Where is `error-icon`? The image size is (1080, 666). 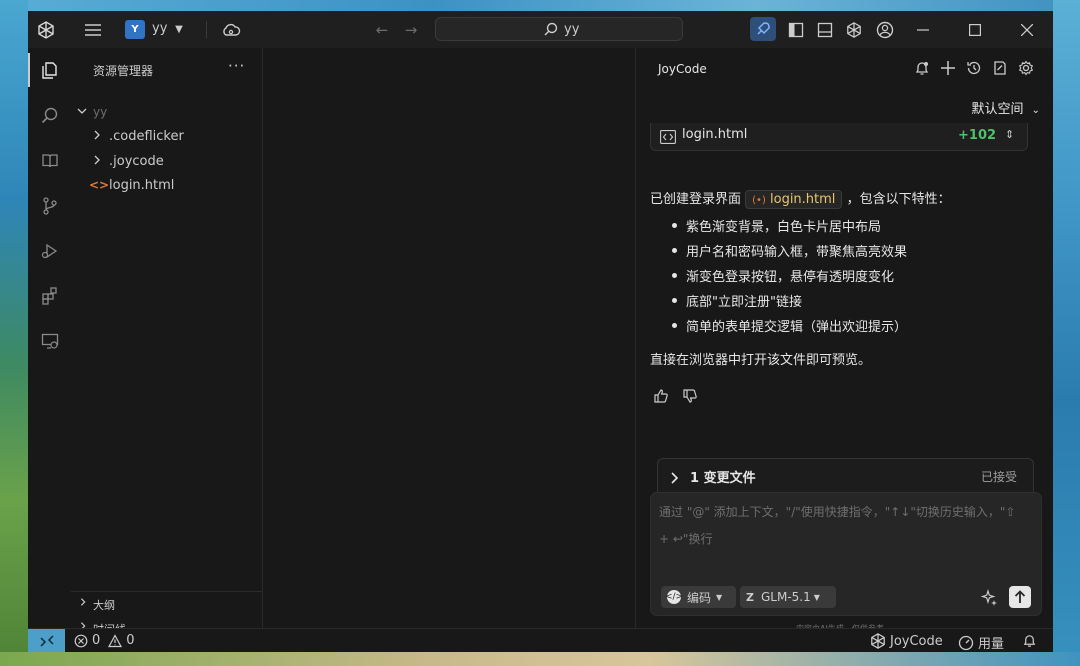
error-icon is located at coordinates (81, 640).